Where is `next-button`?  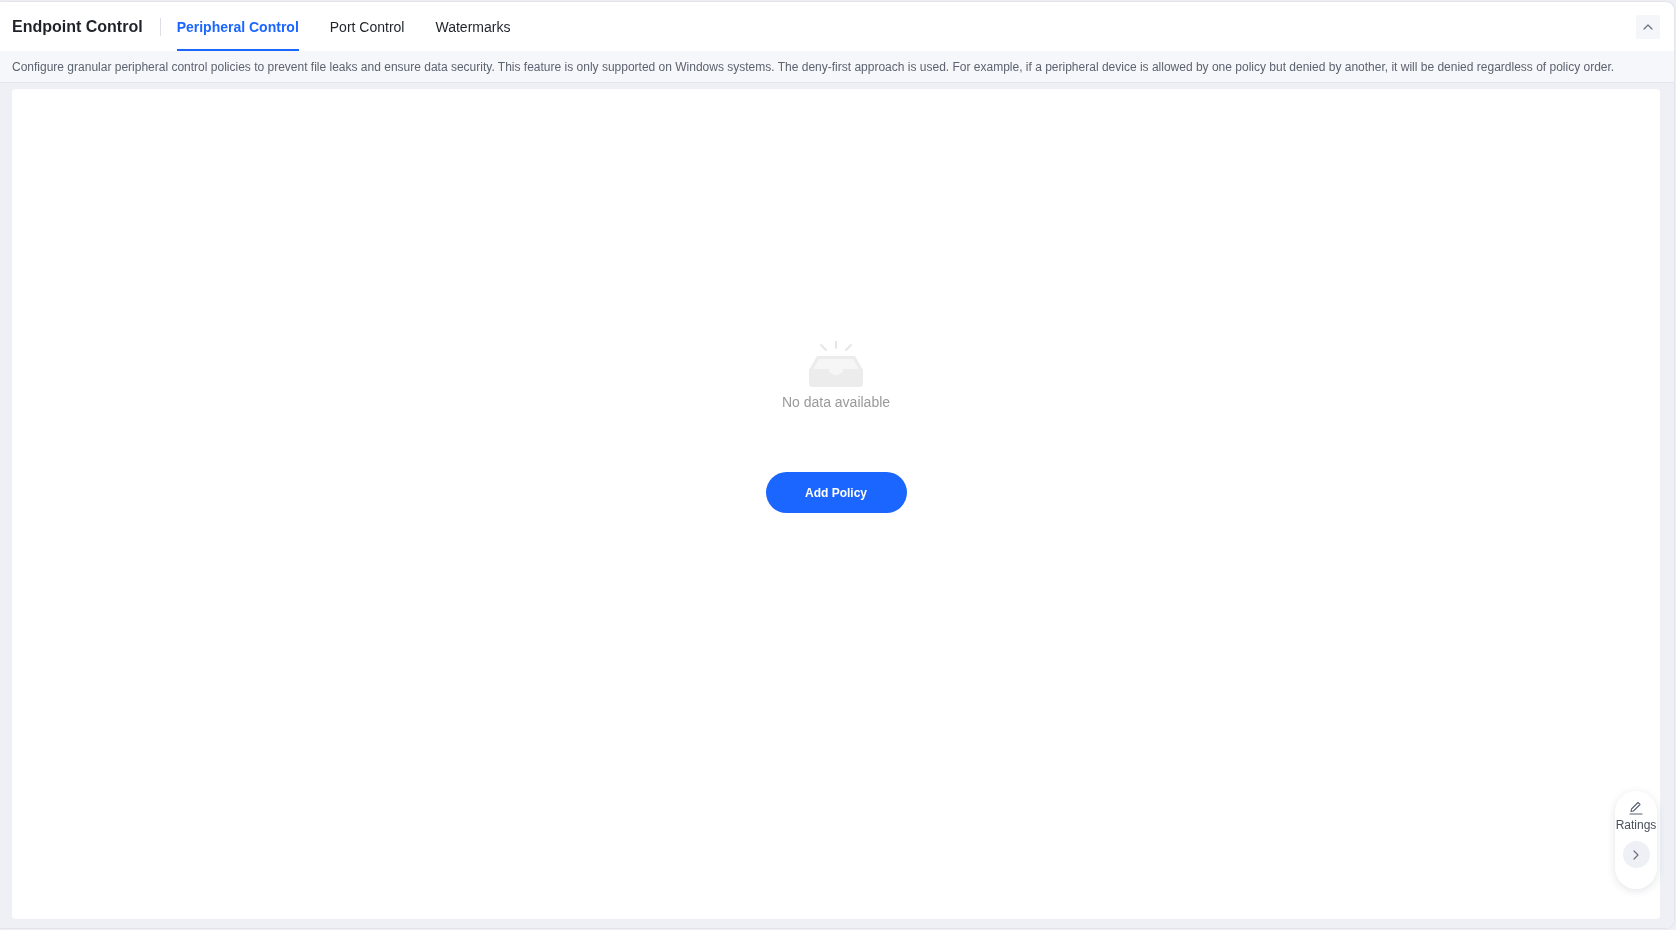 next-button is located at coordinates (1636, 854).